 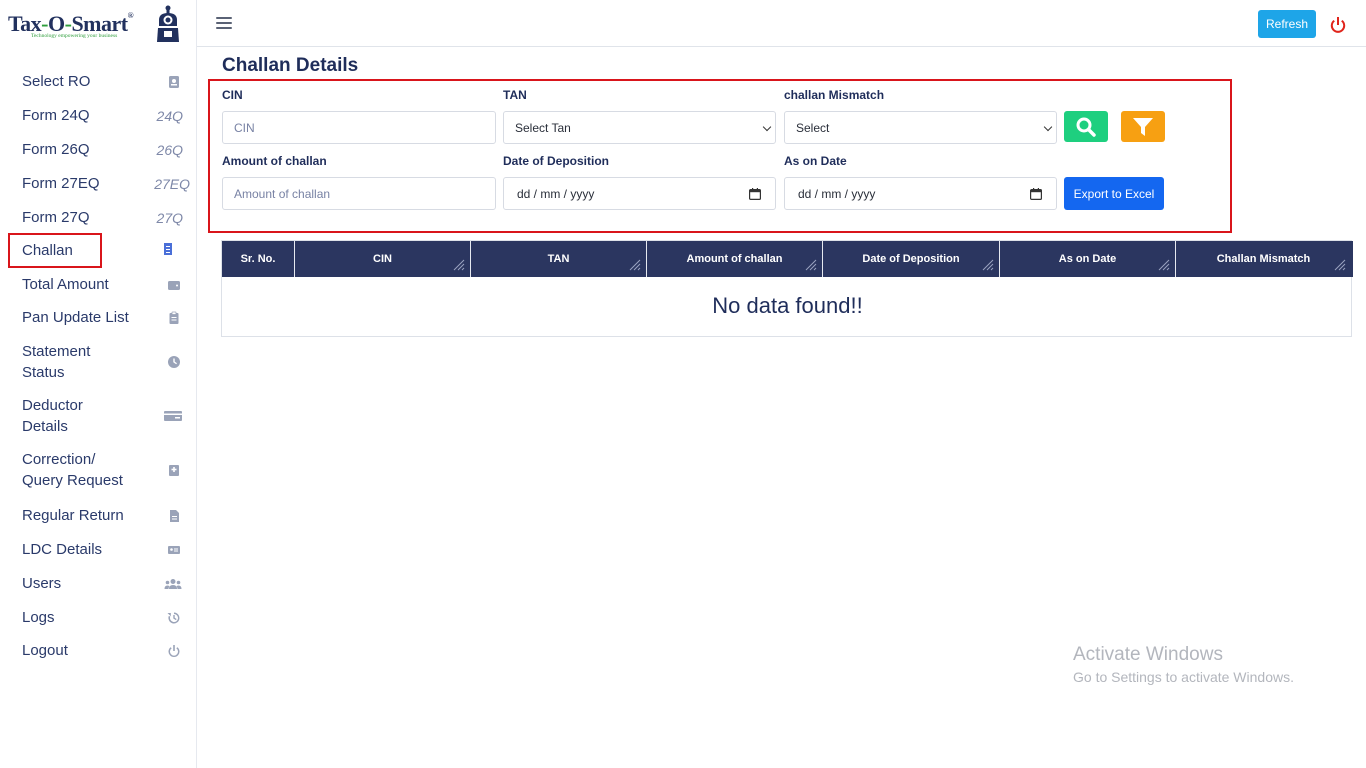 What do you see at coordinates (359, 127) in the screenshot?
I see `cin-input: CIN` at bounding box center [359, 127].